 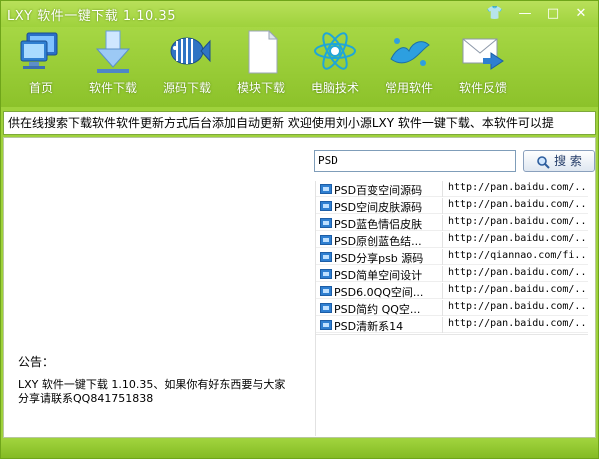 I want to click on maximize-button: □, so click(x=553, y=14).